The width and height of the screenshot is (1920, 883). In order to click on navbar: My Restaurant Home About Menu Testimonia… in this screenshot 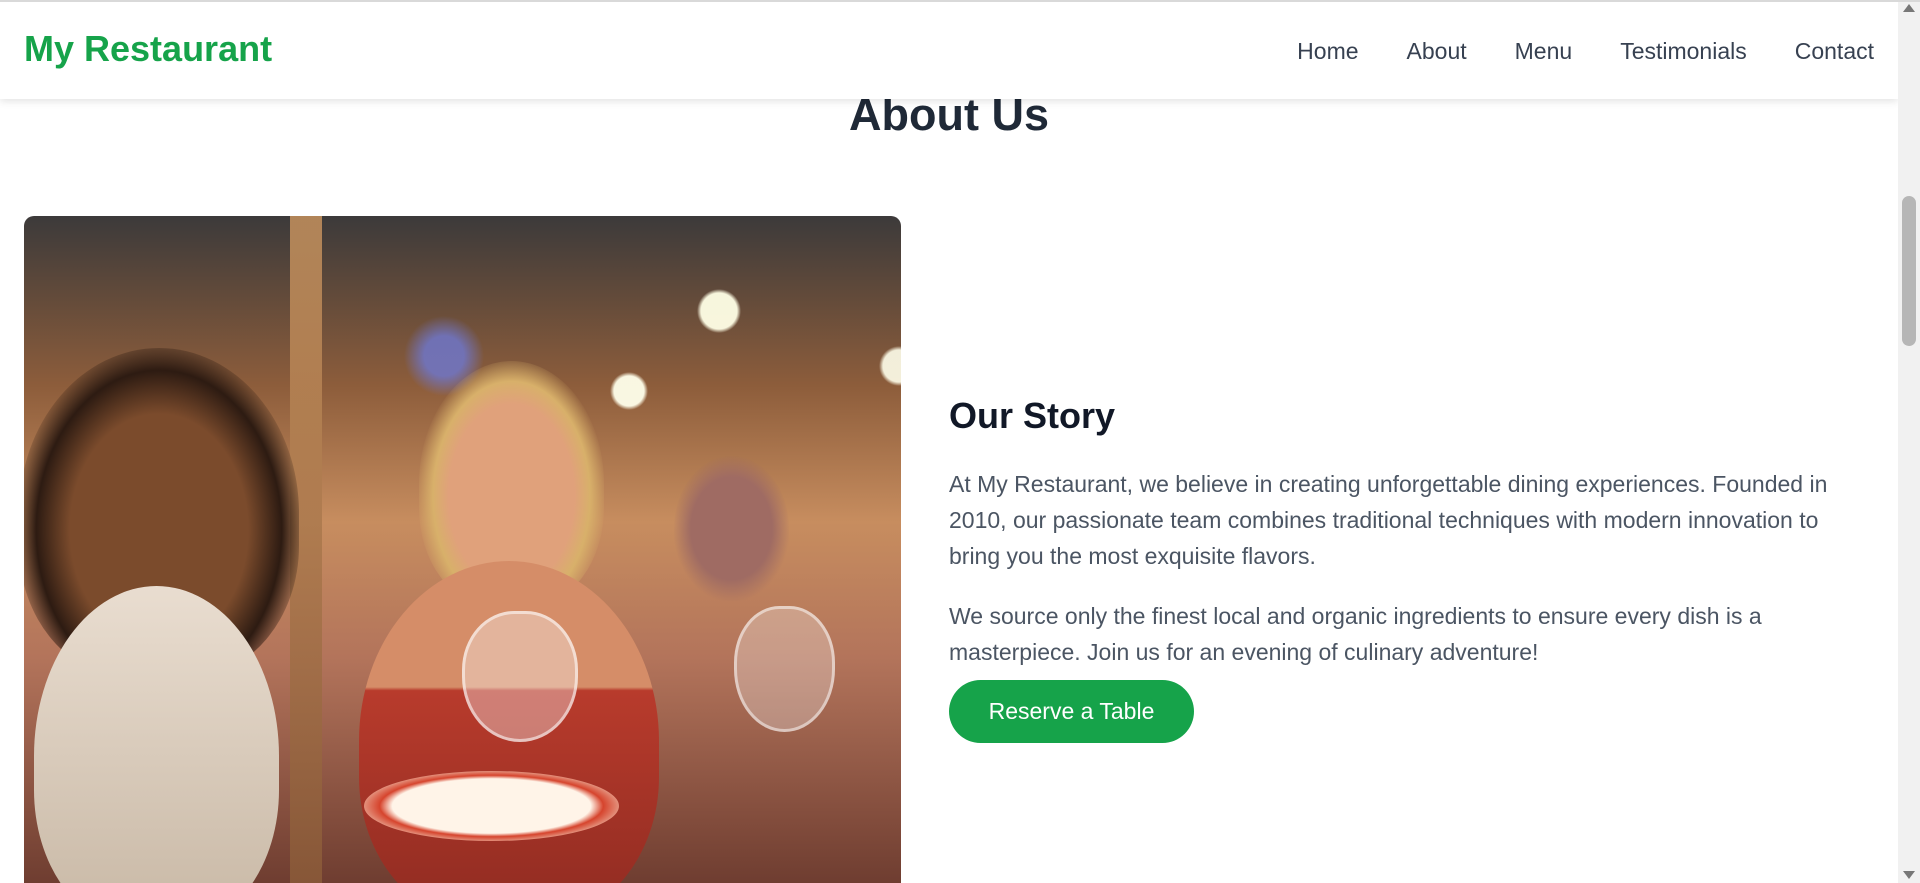, I will do `click(949, 50)`.